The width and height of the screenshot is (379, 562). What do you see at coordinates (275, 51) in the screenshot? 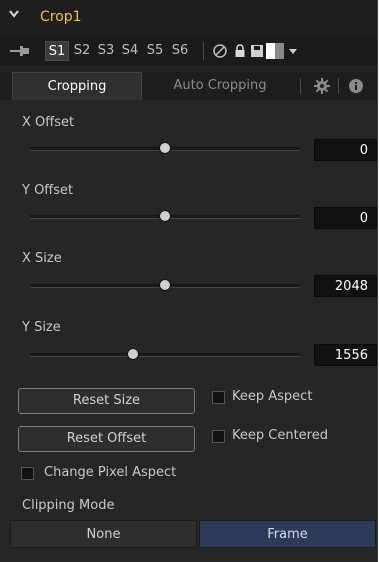
I see `color-swatch` at bounding box center [275, 51].